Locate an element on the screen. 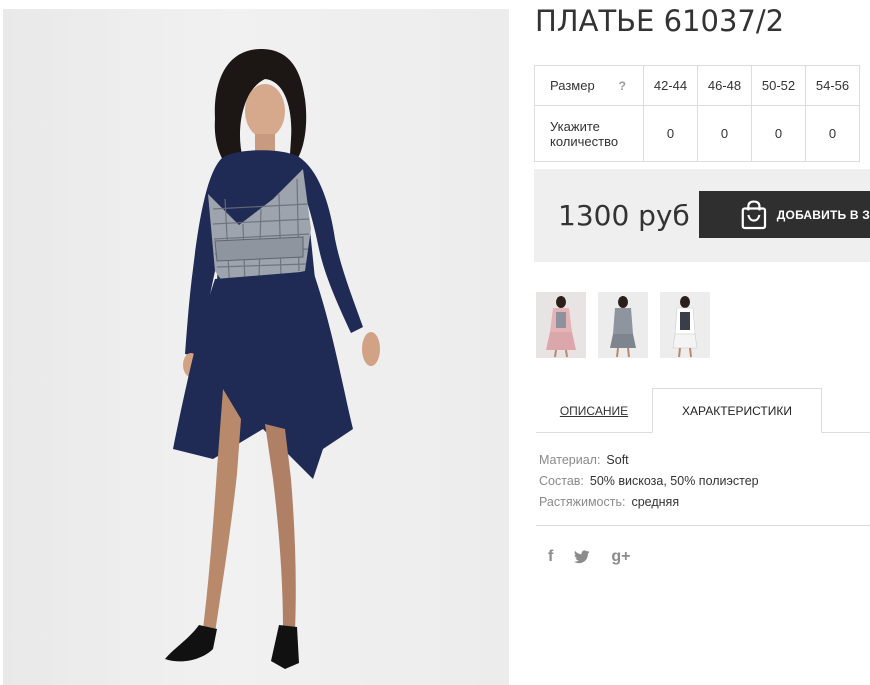  size-row: Размер ? 42-44 46-48 50-52 54-56 is located at coordinates (697, 85).